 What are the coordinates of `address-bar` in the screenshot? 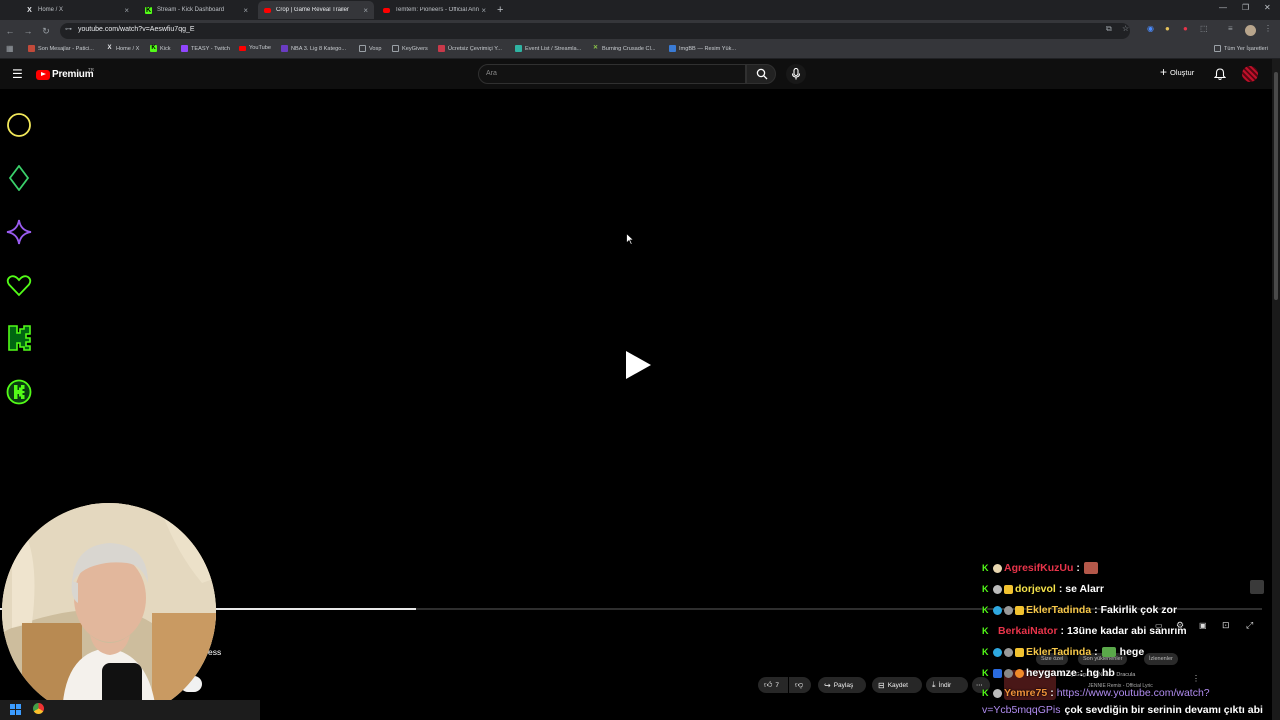 It's located at (595, 31).